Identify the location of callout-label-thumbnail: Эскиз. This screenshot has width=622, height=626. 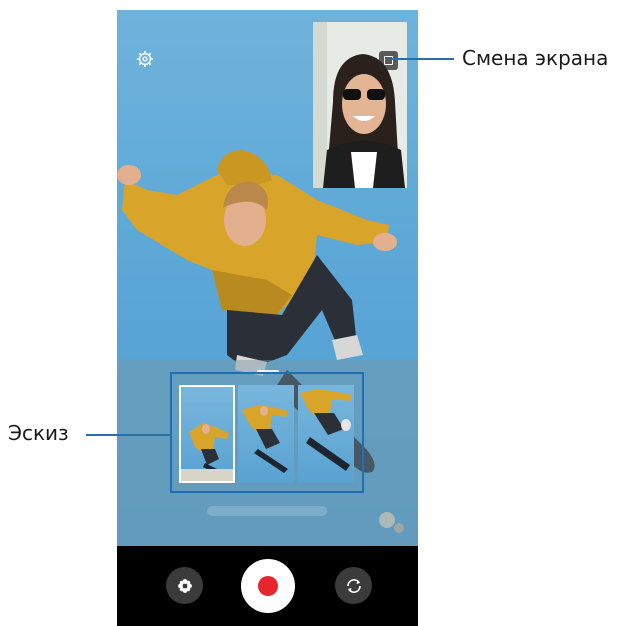
(38, 433).